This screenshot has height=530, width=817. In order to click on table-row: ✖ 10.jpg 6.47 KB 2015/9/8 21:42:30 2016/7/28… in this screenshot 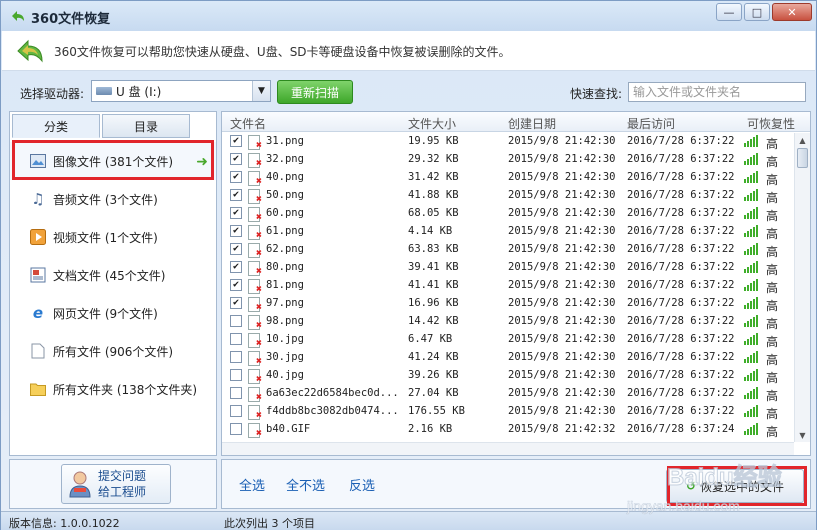, I will do `click(507, 340)`.